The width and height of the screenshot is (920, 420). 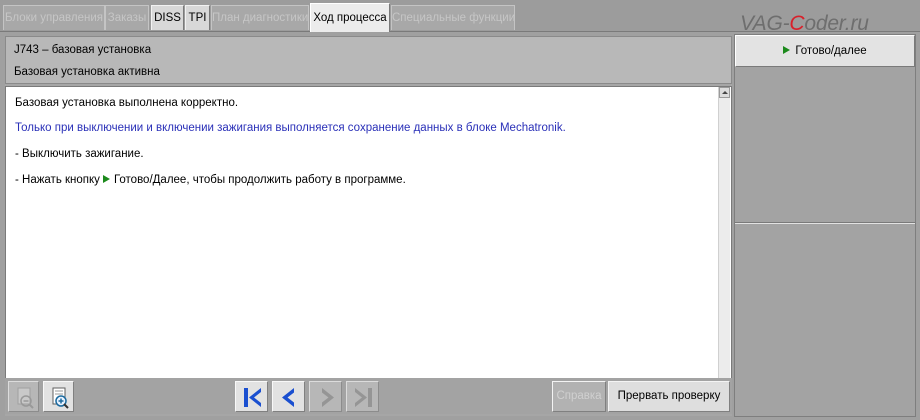 I want to click on last-step-button, so click(x=362, y=396).